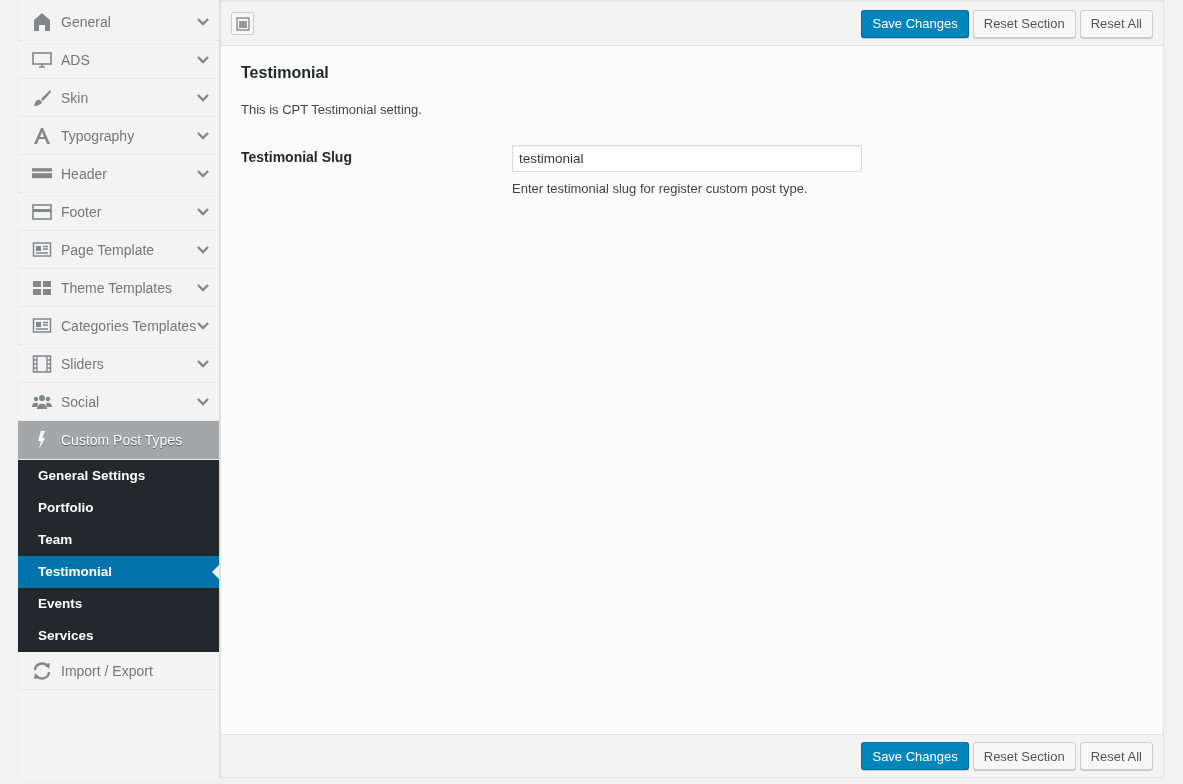 The width and height of the screenshot is (1183, 784). What do you see at coordinates (118, 604) in the screenshot?
I see `submenu-item: Events` at bounding box center [118, 604].